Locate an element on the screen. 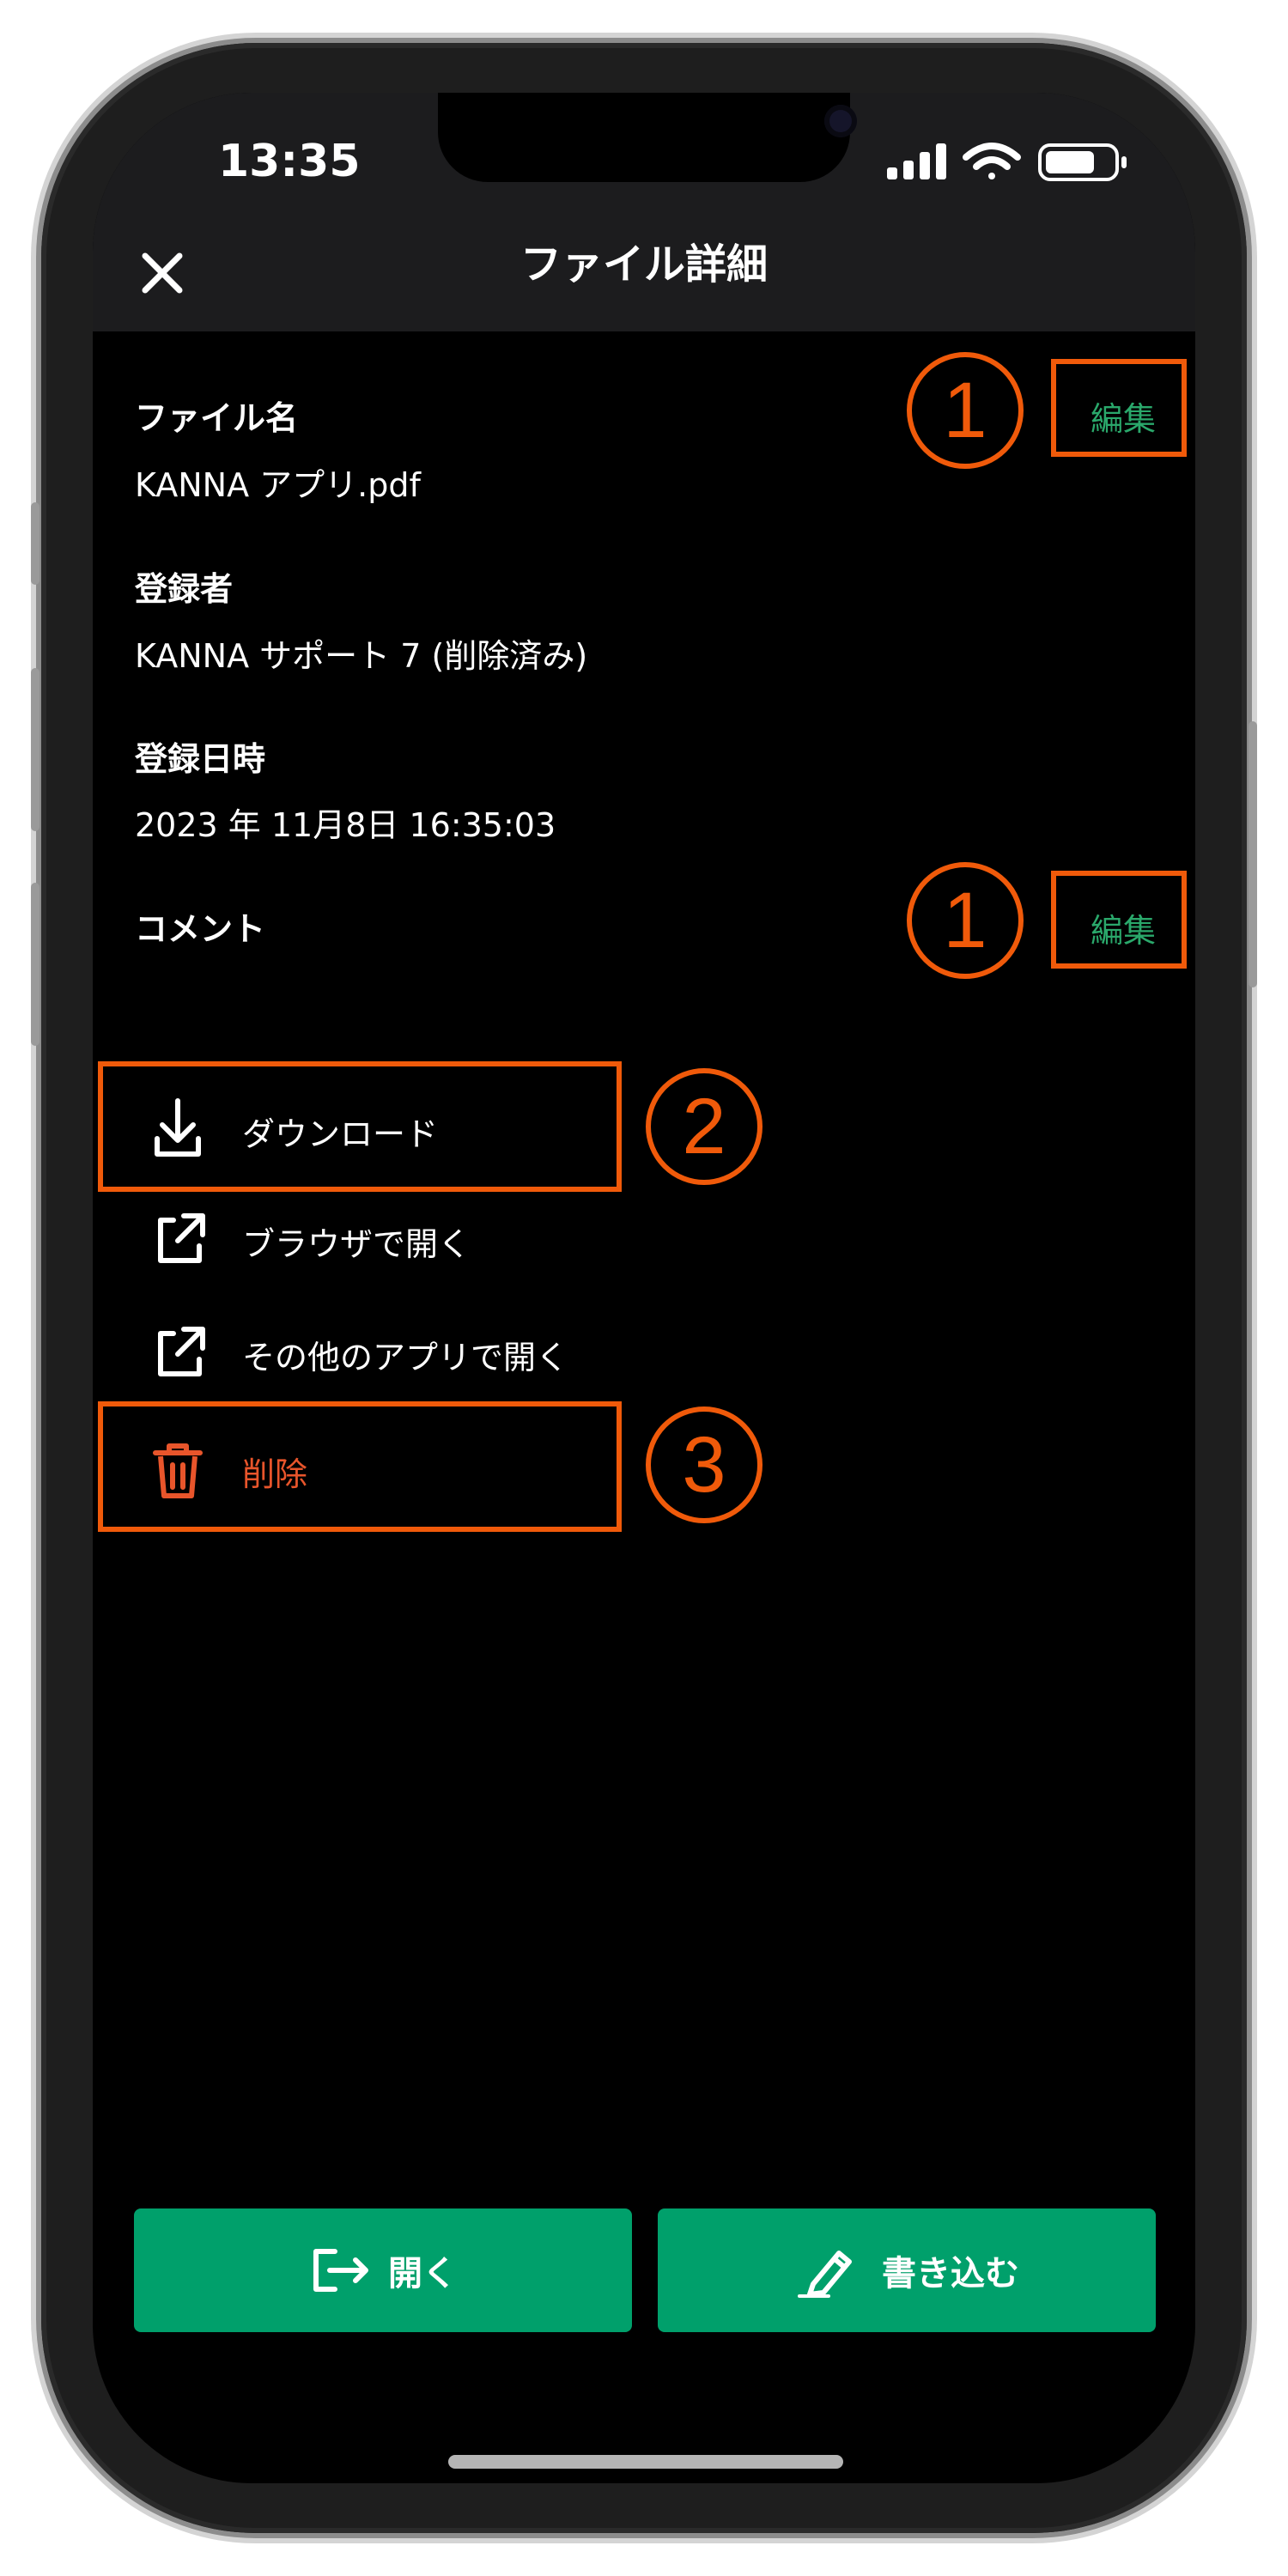 Image resolution: width=1288 pixels, height=2576 pixels. silent-switch is located at coordinates (35, 543).